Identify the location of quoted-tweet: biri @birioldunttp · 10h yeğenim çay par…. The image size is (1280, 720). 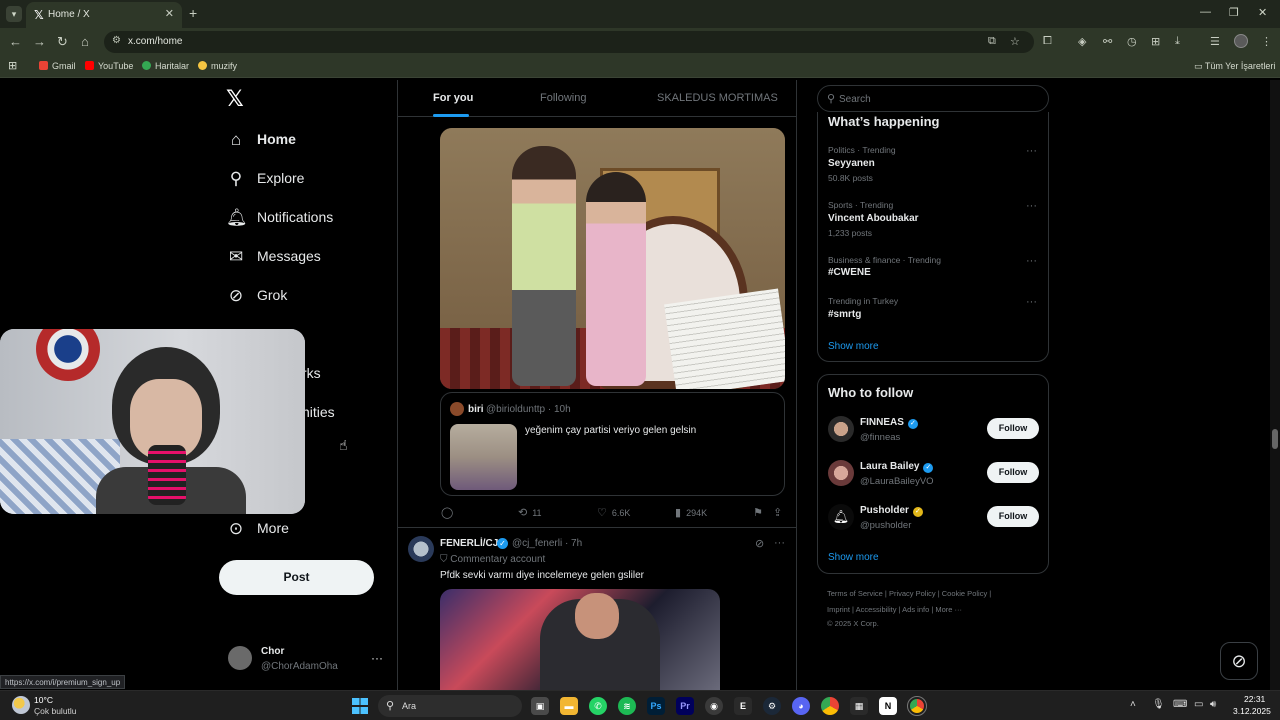
(612, 444).